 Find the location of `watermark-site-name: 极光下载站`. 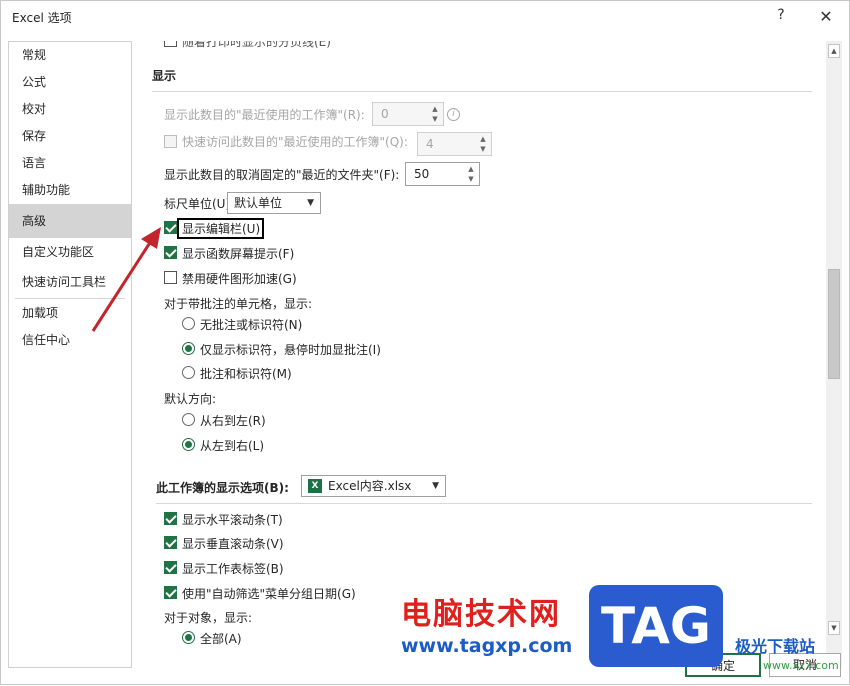

watermark-site-name: 极光下载站 is located at coordinates (775, 646).